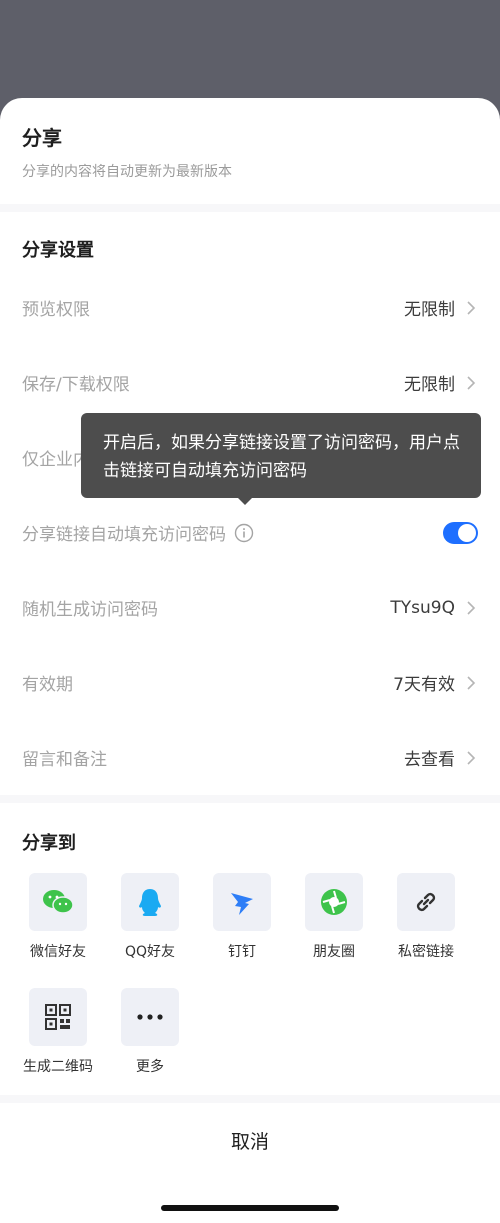 This screenshot has width=500, height=1223. Describe the element at coordinates (90, 610) in the screenshot. I see `random-password-label: 随机生成访问密码` at that location.